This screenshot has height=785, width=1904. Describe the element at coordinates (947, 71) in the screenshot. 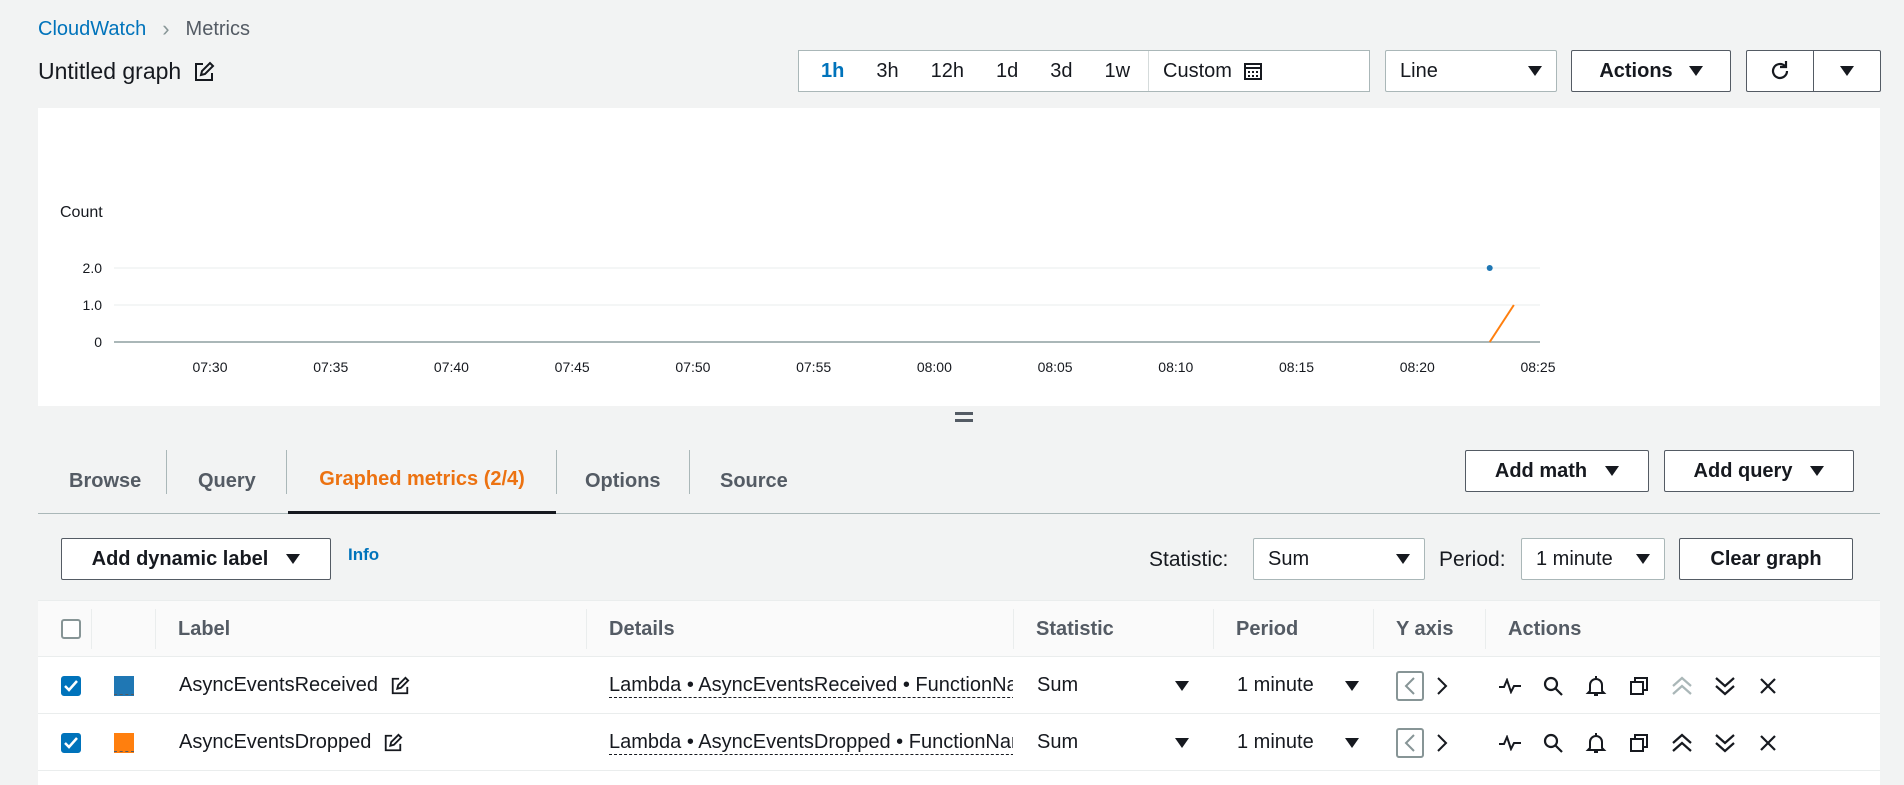

I see `range-12h: 12h` at that location.